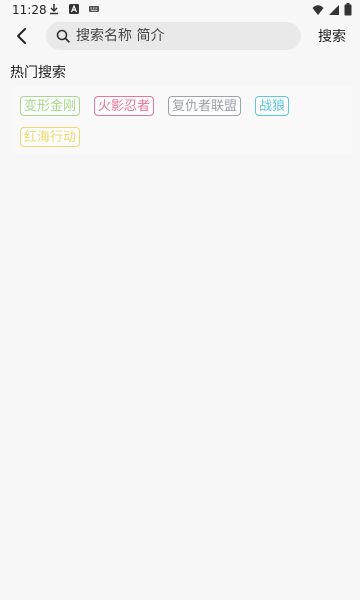 The width and height of the screenshot is (360, 600). I want to click on hot-search-title: 热门搜索, so click(38, 73).